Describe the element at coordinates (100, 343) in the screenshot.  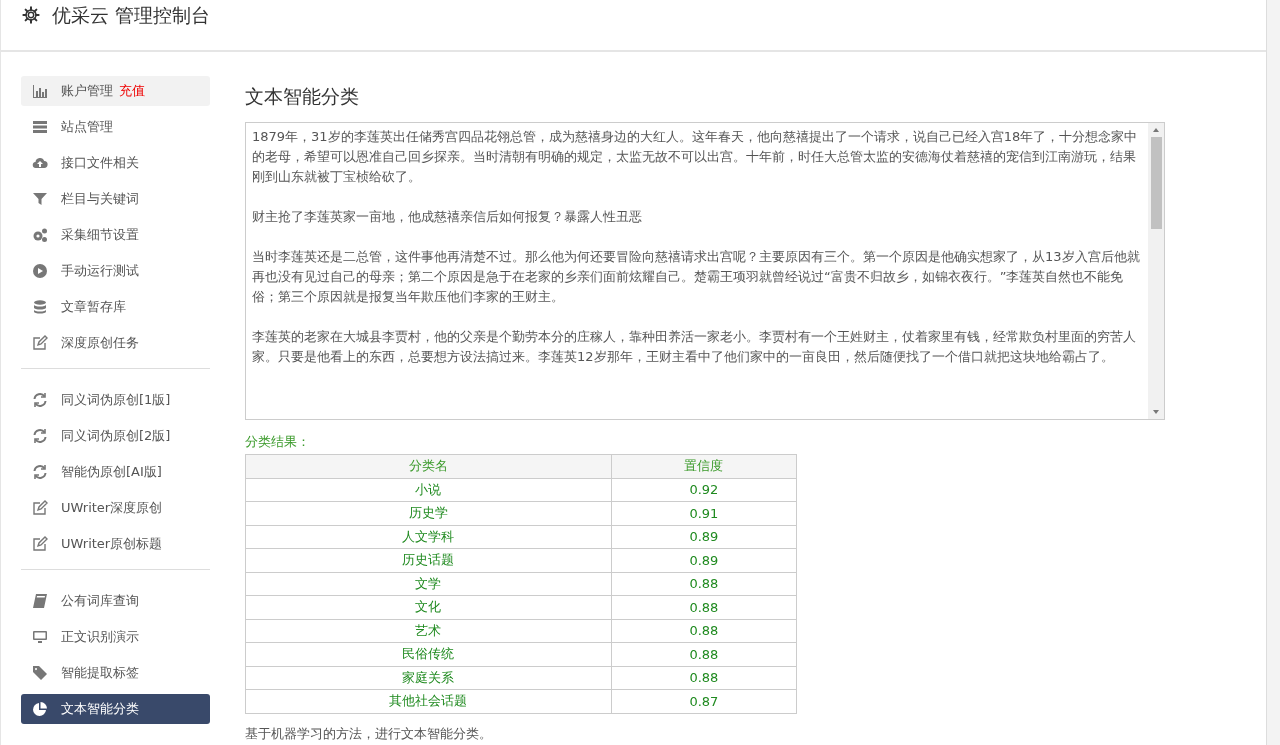
I see `item-label: 深度原创任务` at that location.